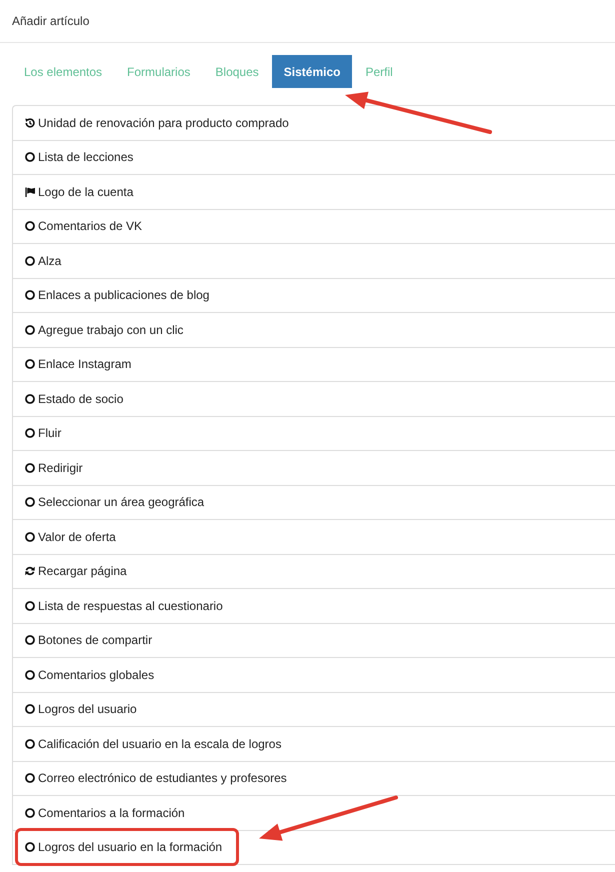  Describe the element at coordinates (314, 227) in the screenshot. I see `list-item: Comentarios de VK` at that location.